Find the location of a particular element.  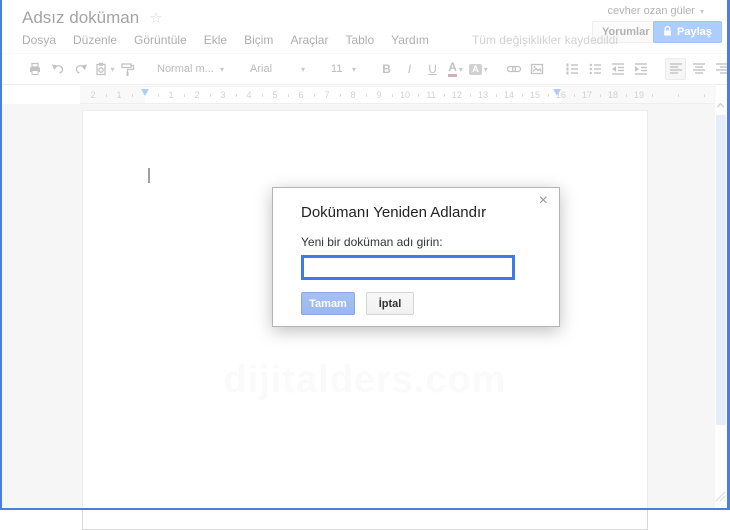

dialog-title: Dokümanı Yeniden Adlandır is located at coordinates (394, 212).